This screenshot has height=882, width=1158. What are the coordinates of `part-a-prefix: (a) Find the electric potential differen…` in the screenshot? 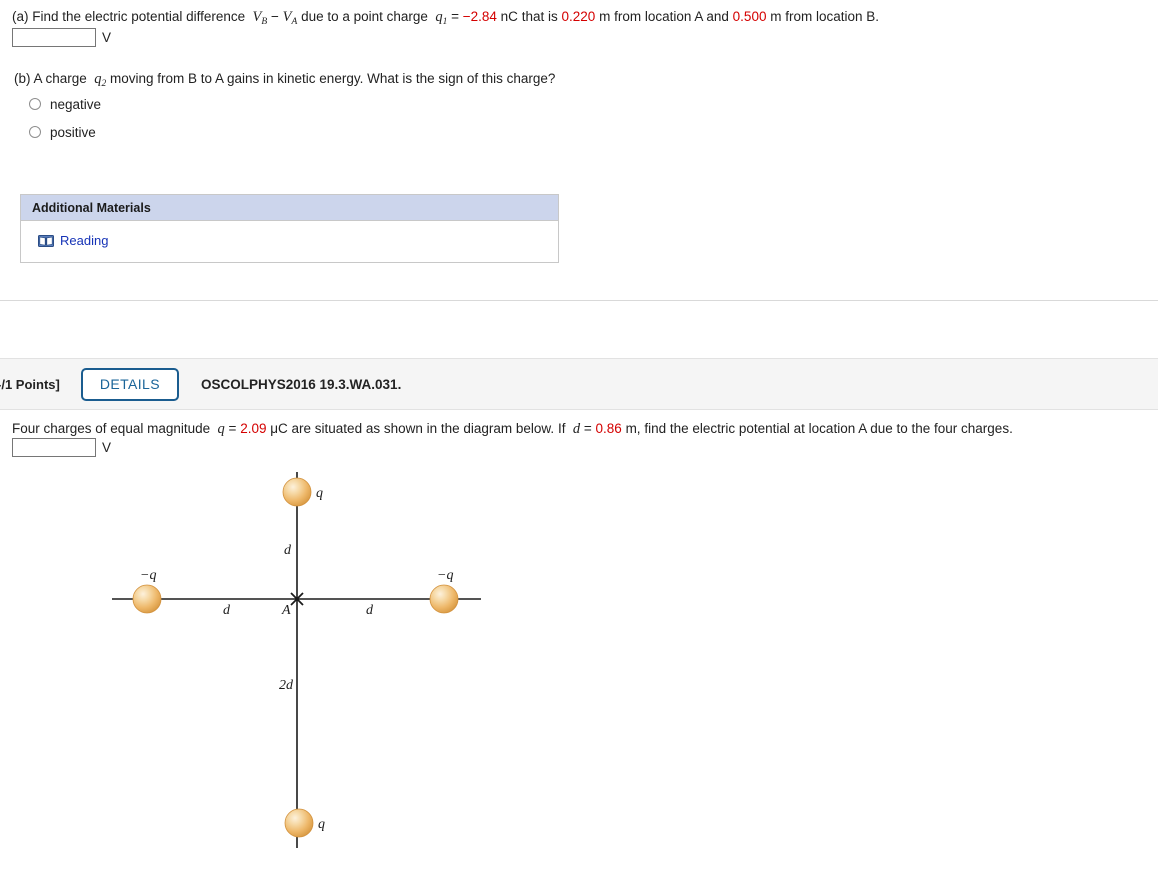 It's located at (129, 16).